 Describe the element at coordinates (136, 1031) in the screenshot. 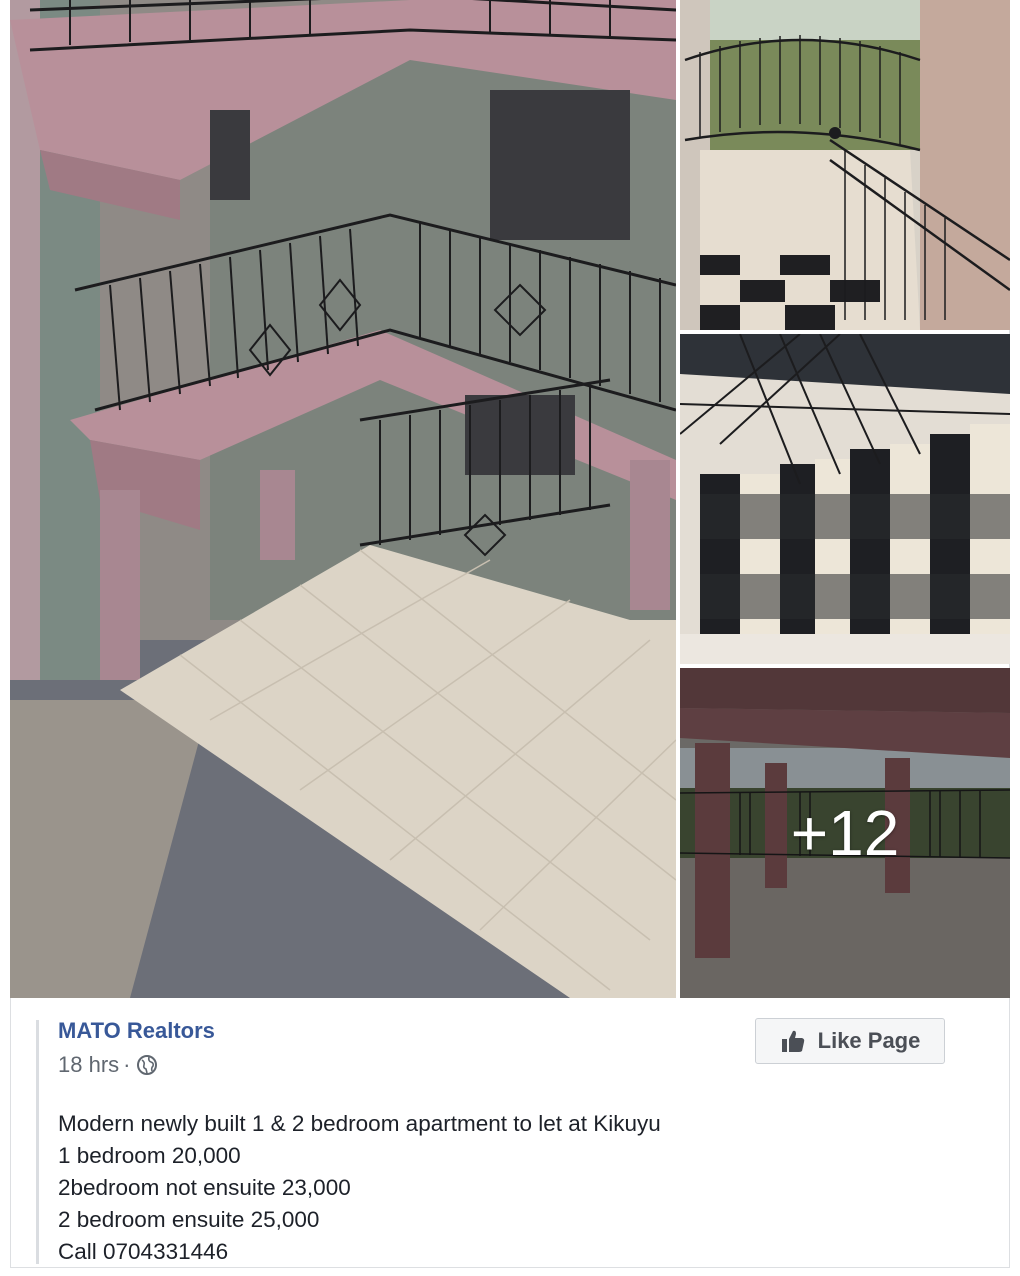

I see `page-name-link: MATO Realtors` at that location.